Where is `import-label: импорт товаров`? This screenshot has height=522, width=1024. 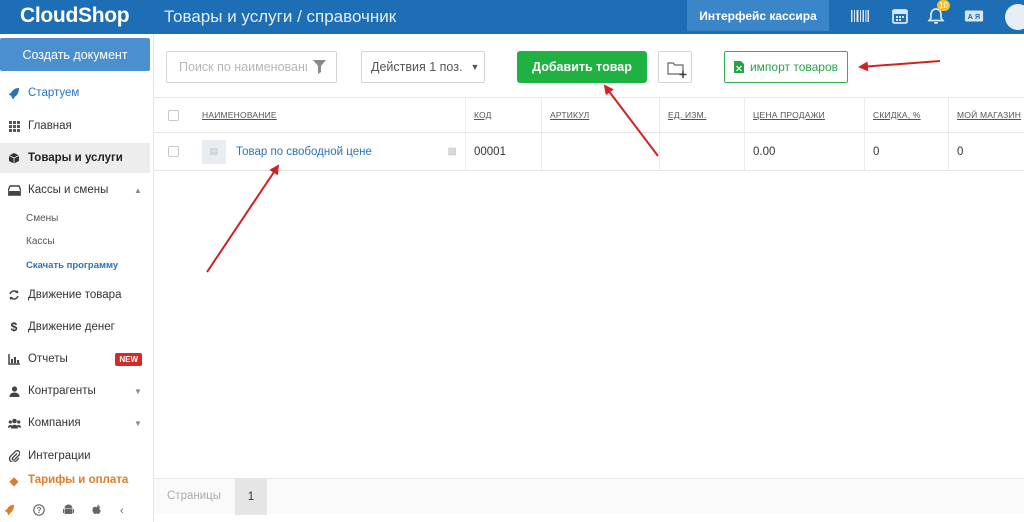 import-label: импорт товаров is located at coordinates (794, 67).